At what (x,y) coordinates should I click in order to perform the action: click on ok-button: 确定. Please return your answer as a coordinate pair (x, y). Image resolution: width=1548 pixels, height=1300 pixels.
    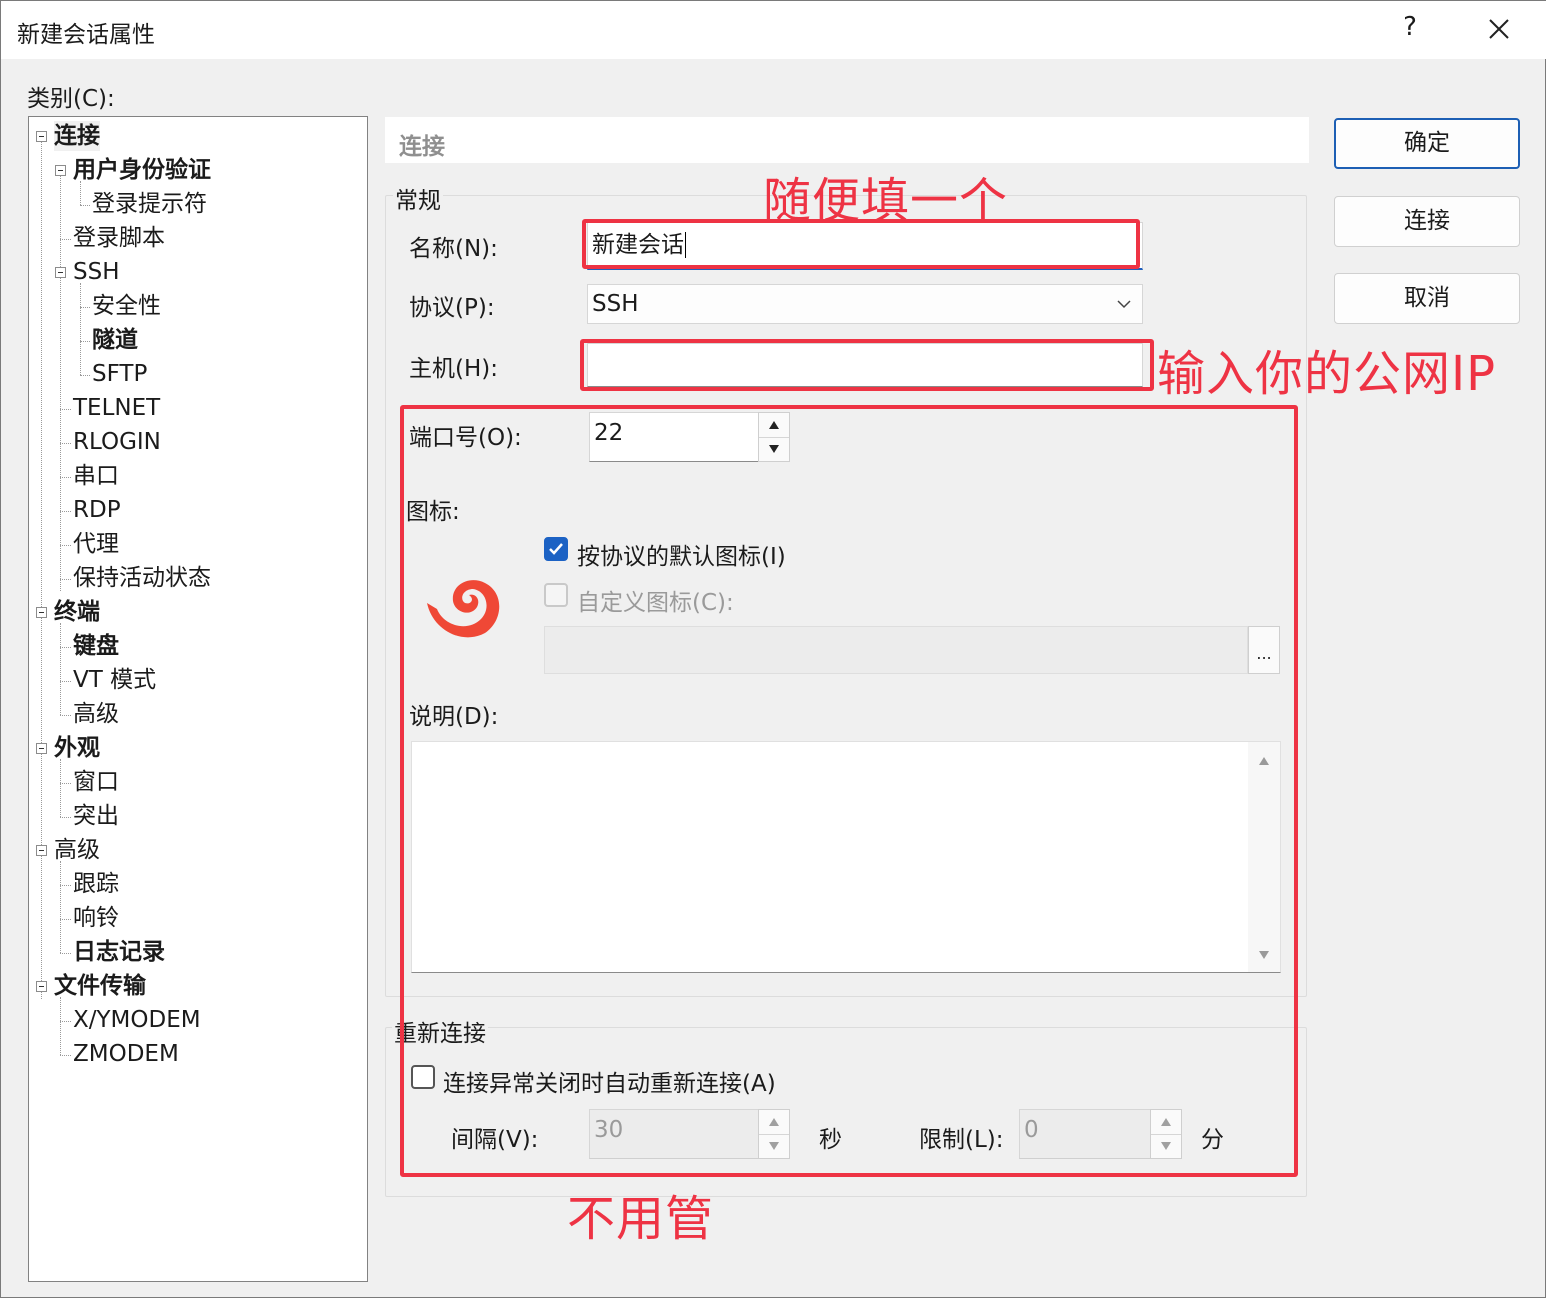
    Looking at the image, I should click on (1427, 143).